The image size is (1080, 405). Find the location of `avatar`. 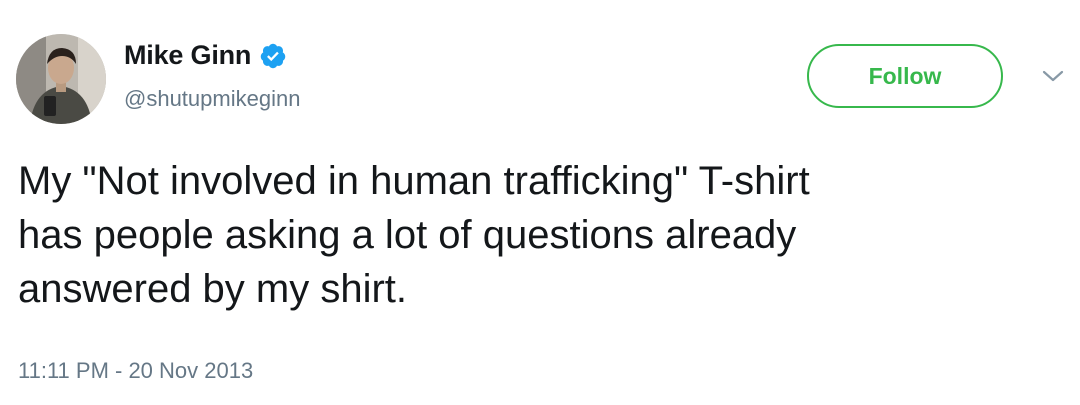

avatar is located at coordinates (61, 79).